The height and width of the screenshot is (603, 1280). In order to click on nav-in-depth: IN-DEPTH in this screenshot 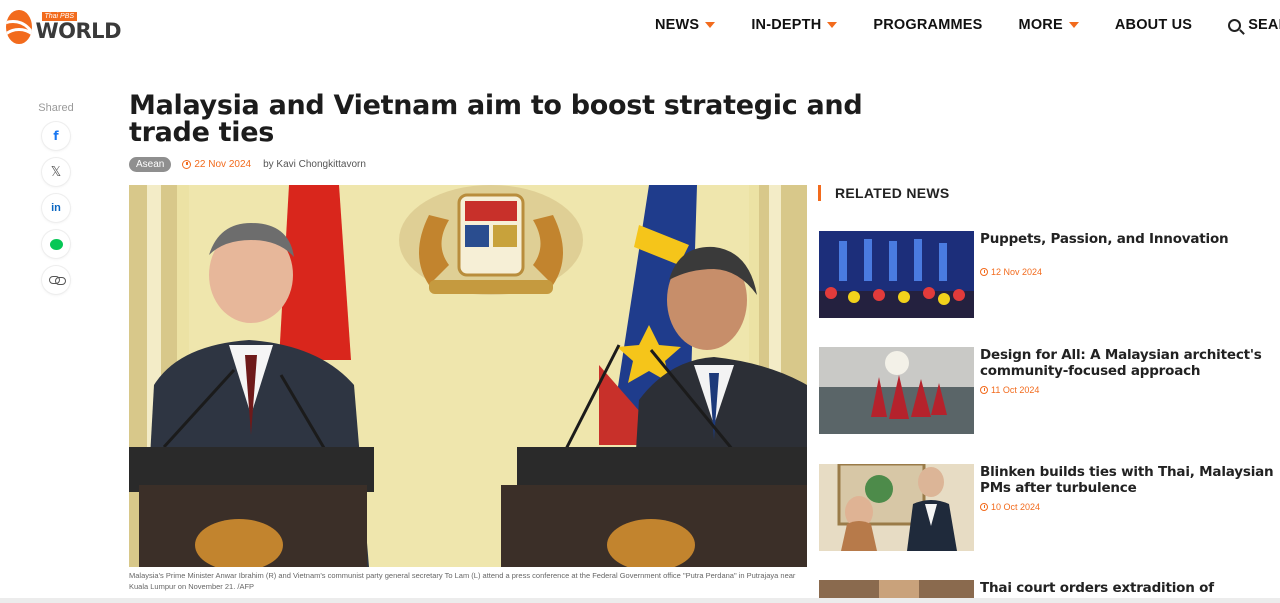, I will do `click(794, 25)`.